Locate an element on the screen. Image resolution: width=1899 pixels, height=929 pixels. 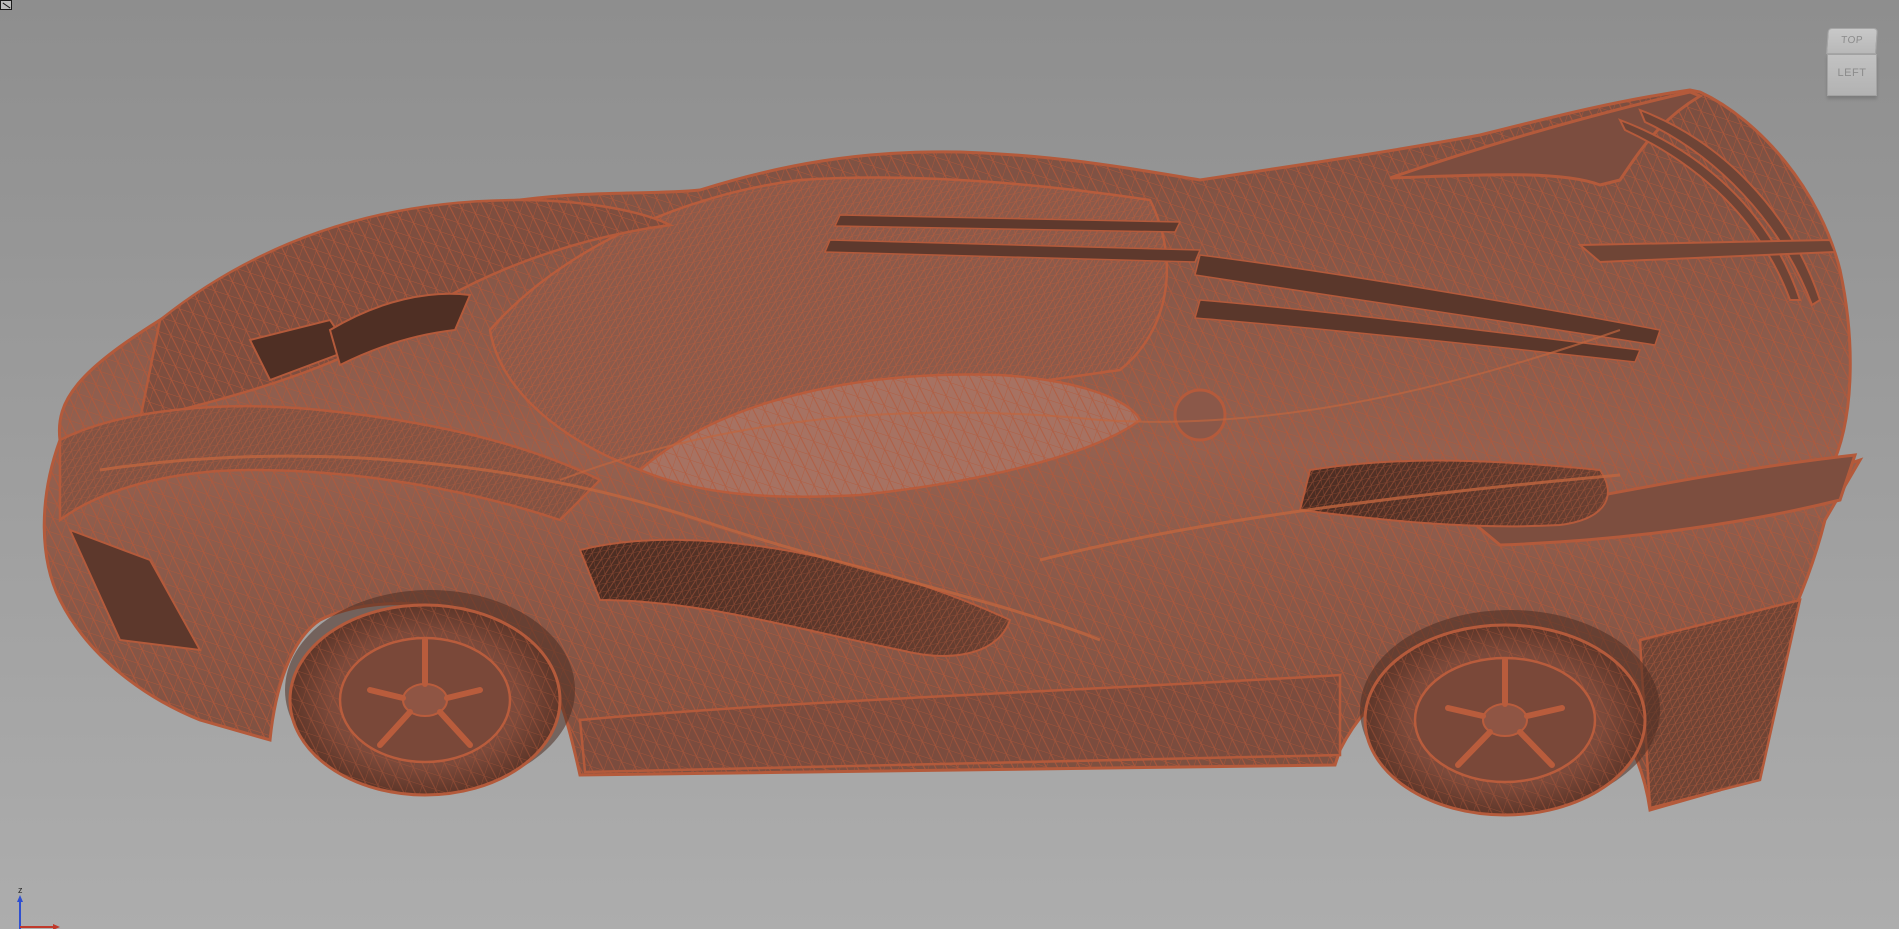
viewcube-left-face: LEFT is located at coordinates (1852, 75).